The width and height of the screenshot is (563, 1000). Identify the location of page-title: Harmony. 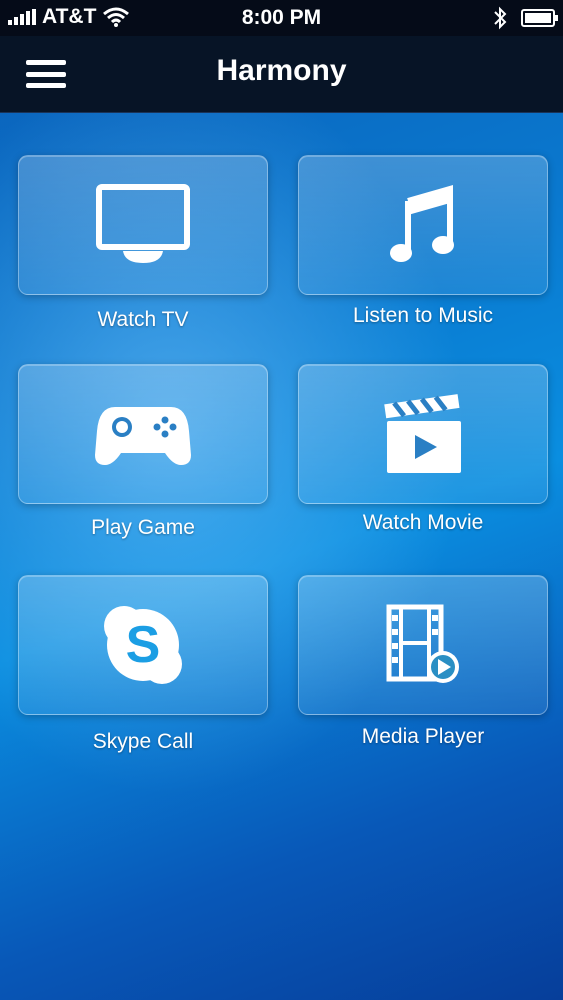
(281, 70).